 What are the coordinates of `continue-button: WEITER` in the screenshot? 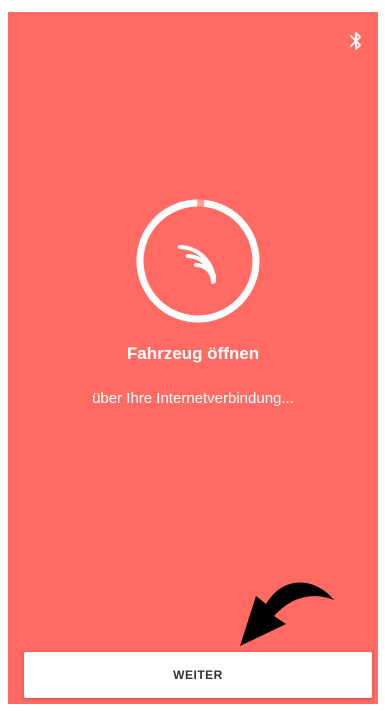 It's located at (198, 675).